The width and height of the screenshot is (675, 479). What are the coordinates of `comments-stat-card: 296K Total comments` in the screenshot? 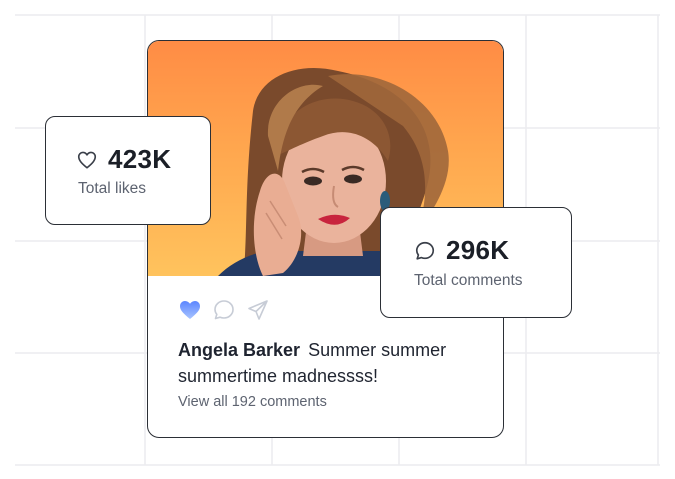 It's located at (476, 262).